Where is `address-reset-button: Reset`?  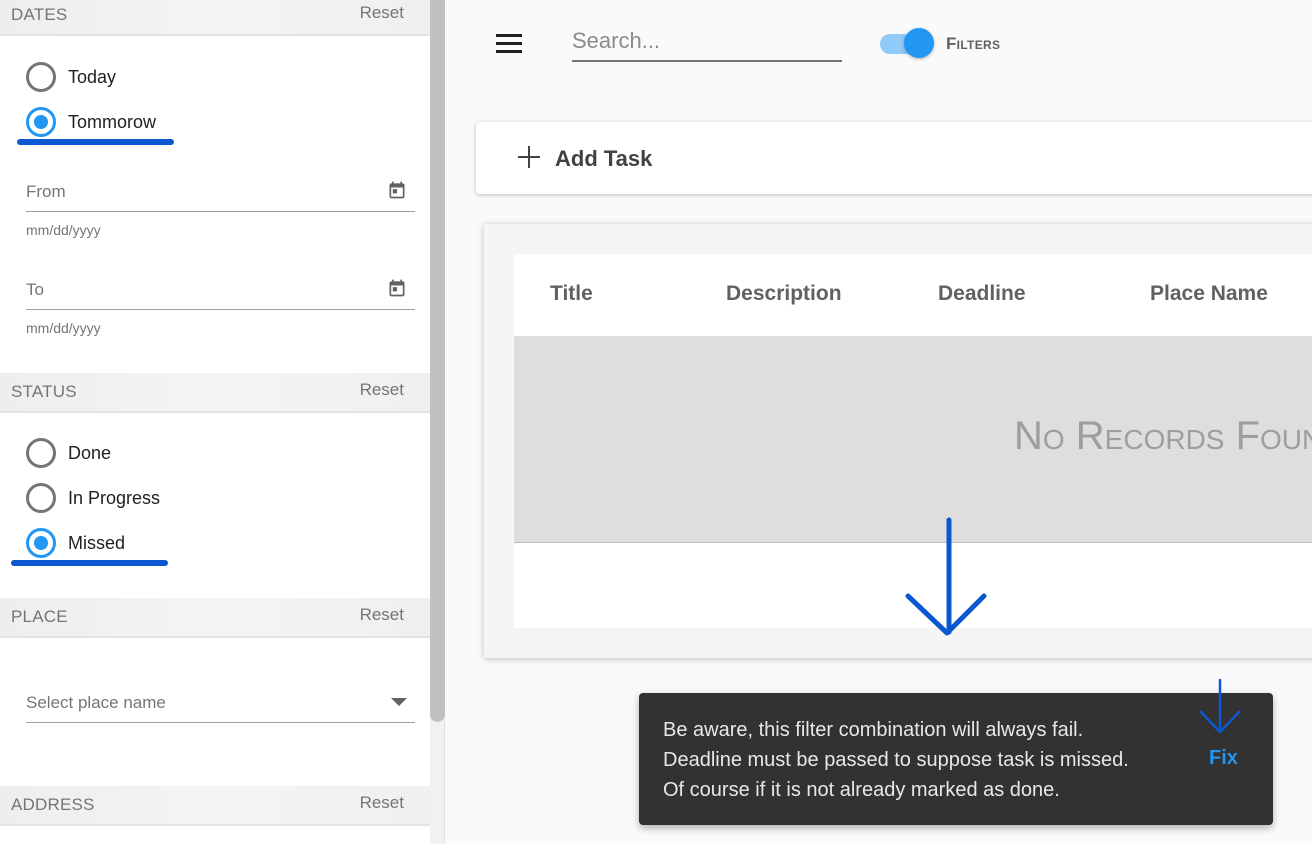 address-reset-button: Reset is located at coordinates (382, 803).